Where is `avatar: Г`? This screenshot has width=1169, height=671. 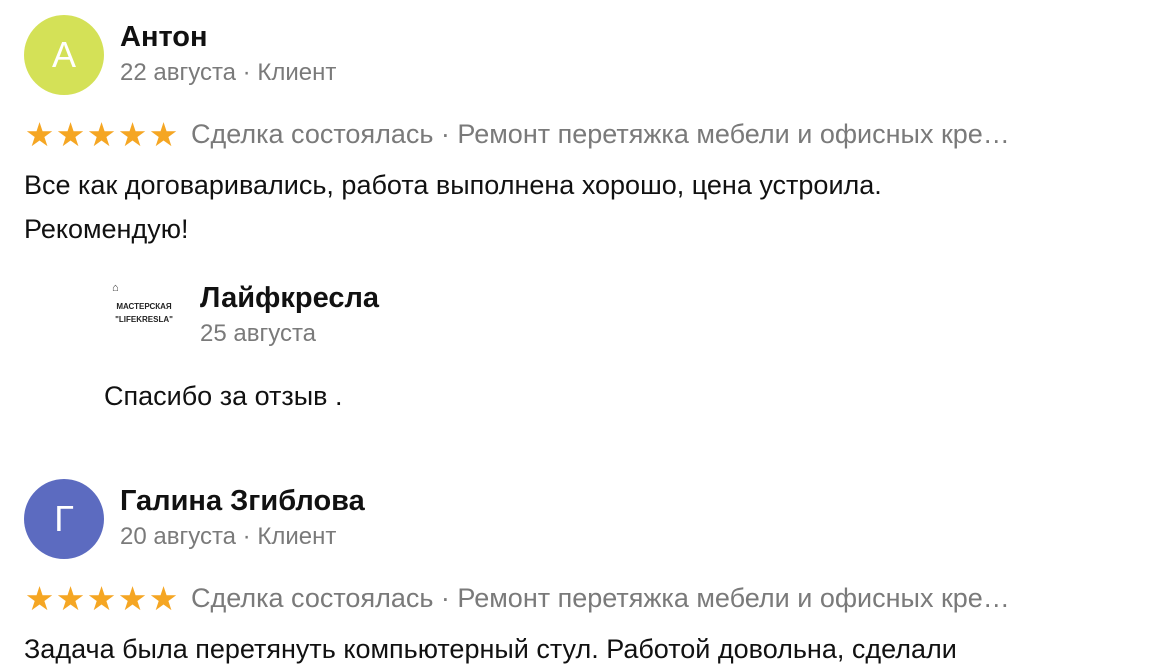
avatar: Г is located at coordinates (64, 519).